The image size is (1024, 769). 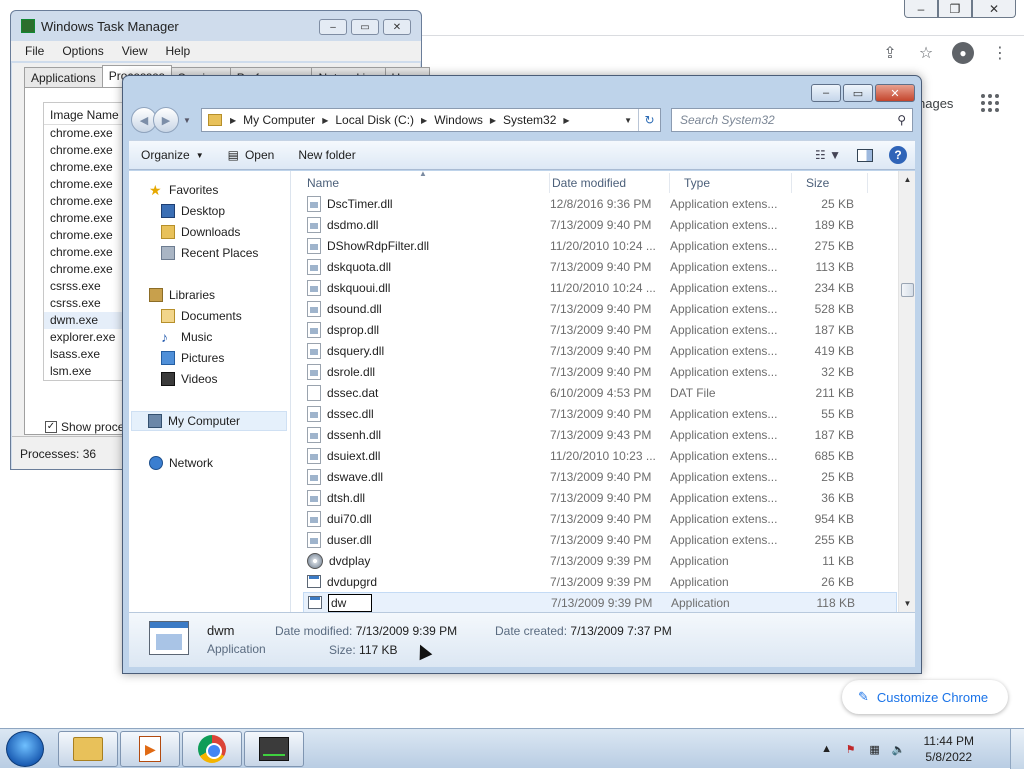 I want to click on search-input: Search System32 ⚲, so click(x=792, y=120).